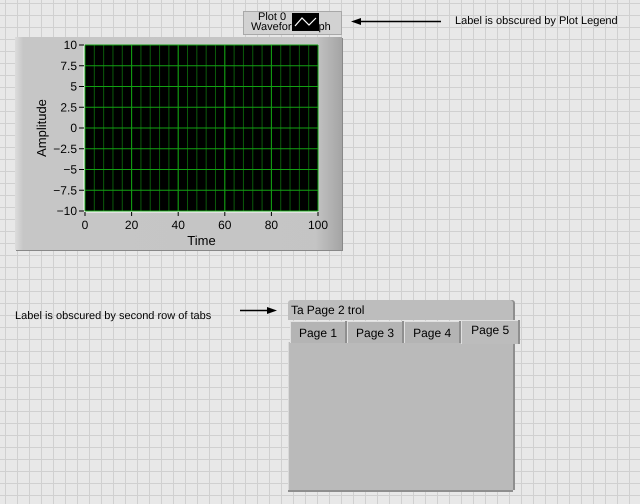 The height and width of the screenshot is (504, 640). Describe the element at coordinates (65, 149) in the screenshot. I see `tick-label: −2.5` at that location.